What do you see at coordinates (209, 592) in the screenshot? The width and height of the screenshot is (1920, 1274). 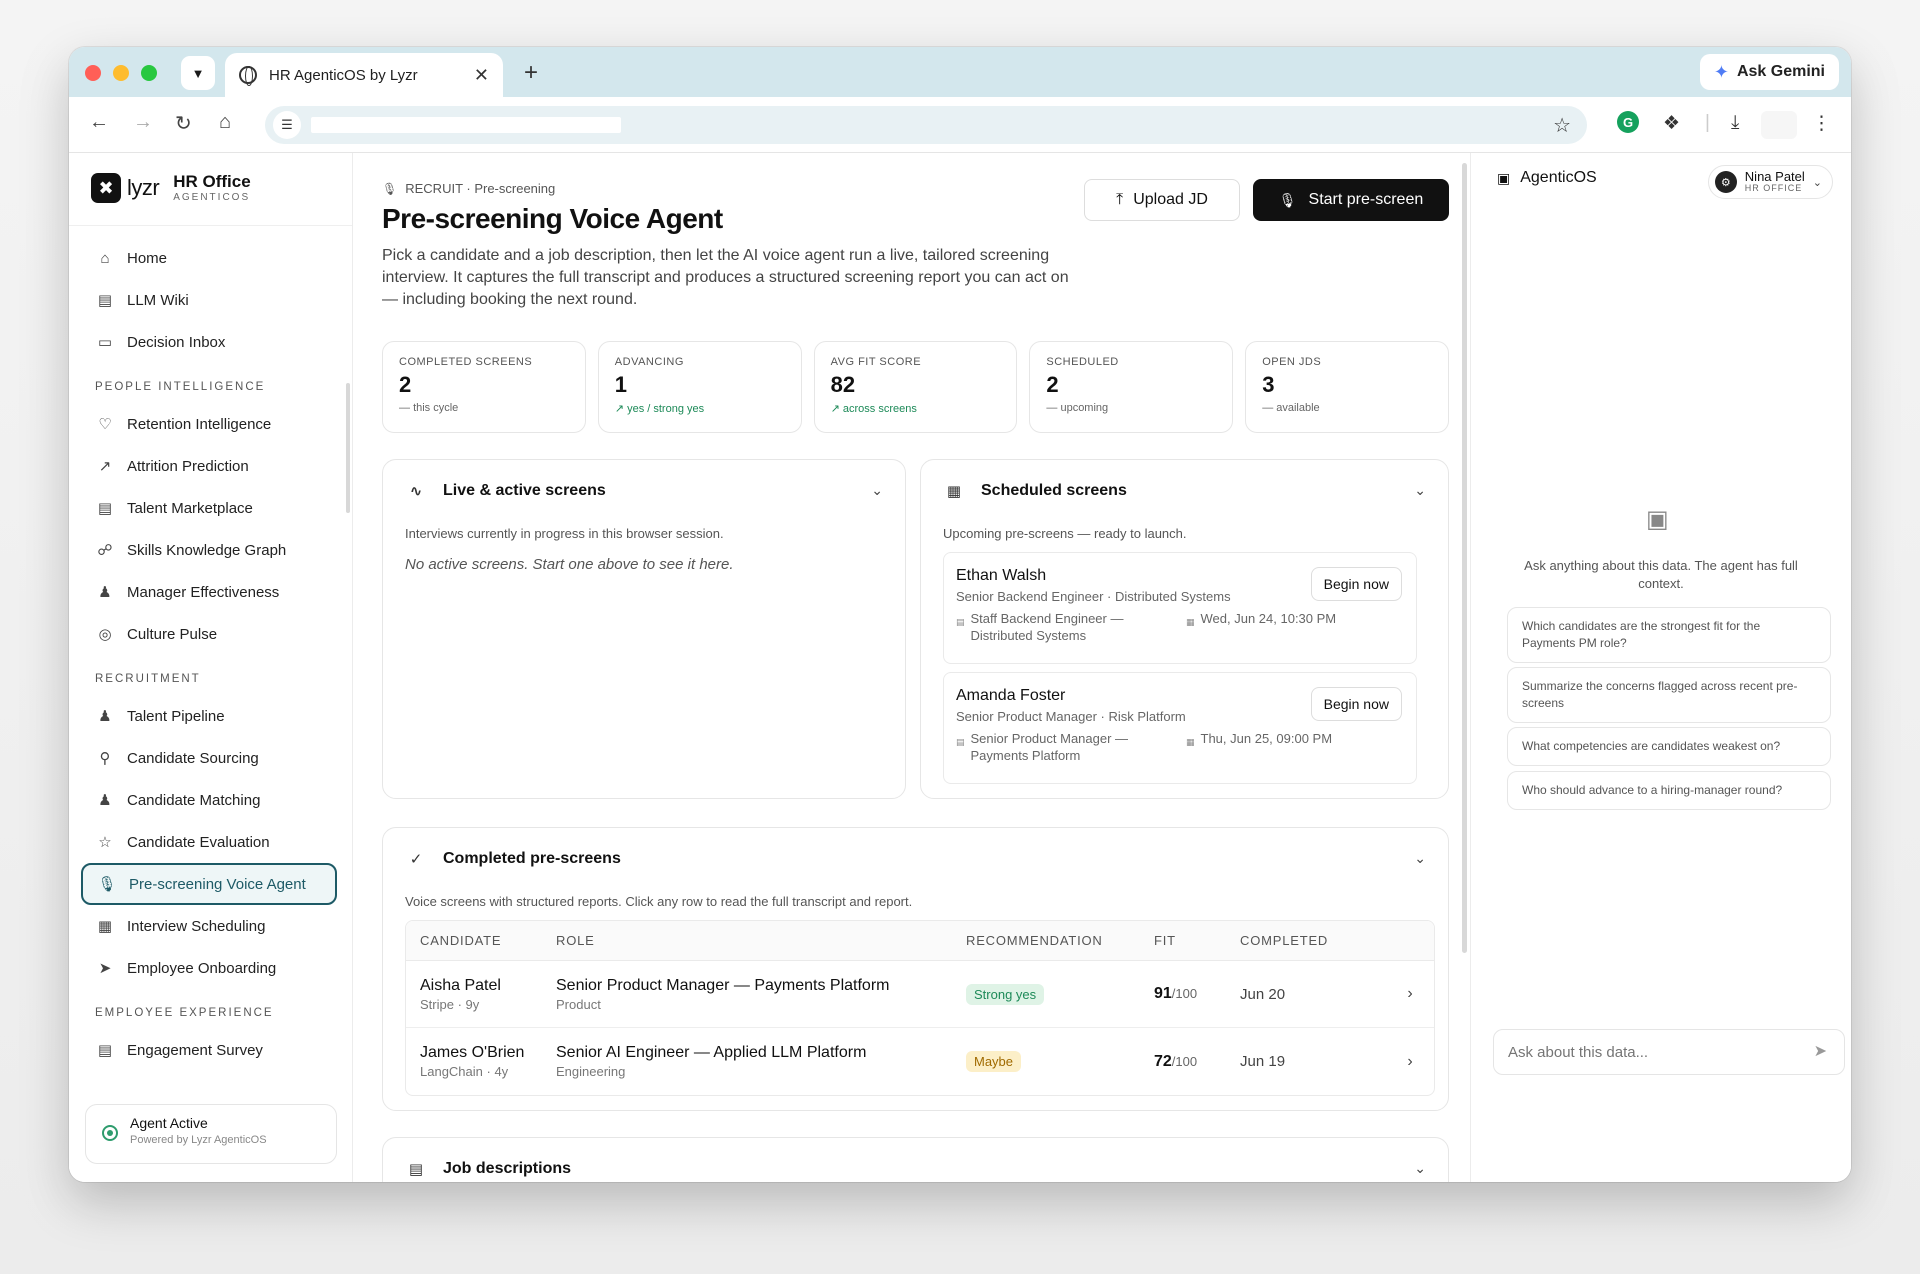 I see `sidebar-item-manager-effectiveness: ♟ Manager Effectiveness` at bounding box center [209, 592].